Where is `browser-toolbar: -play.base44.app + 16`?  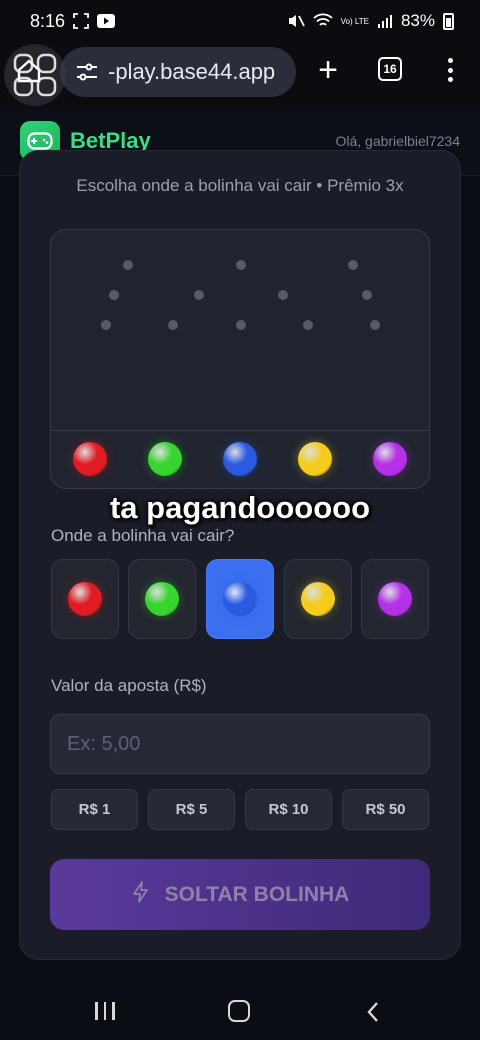
browser-toolbar: -play.base44.app + 16 is located at coordinates (240, 74).